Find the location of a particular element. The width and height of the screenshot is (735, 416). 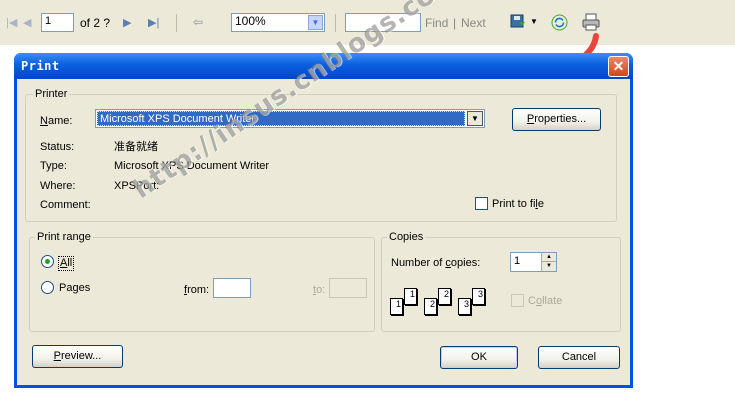

radio-selected-dot is located at coordinates (47, 261).